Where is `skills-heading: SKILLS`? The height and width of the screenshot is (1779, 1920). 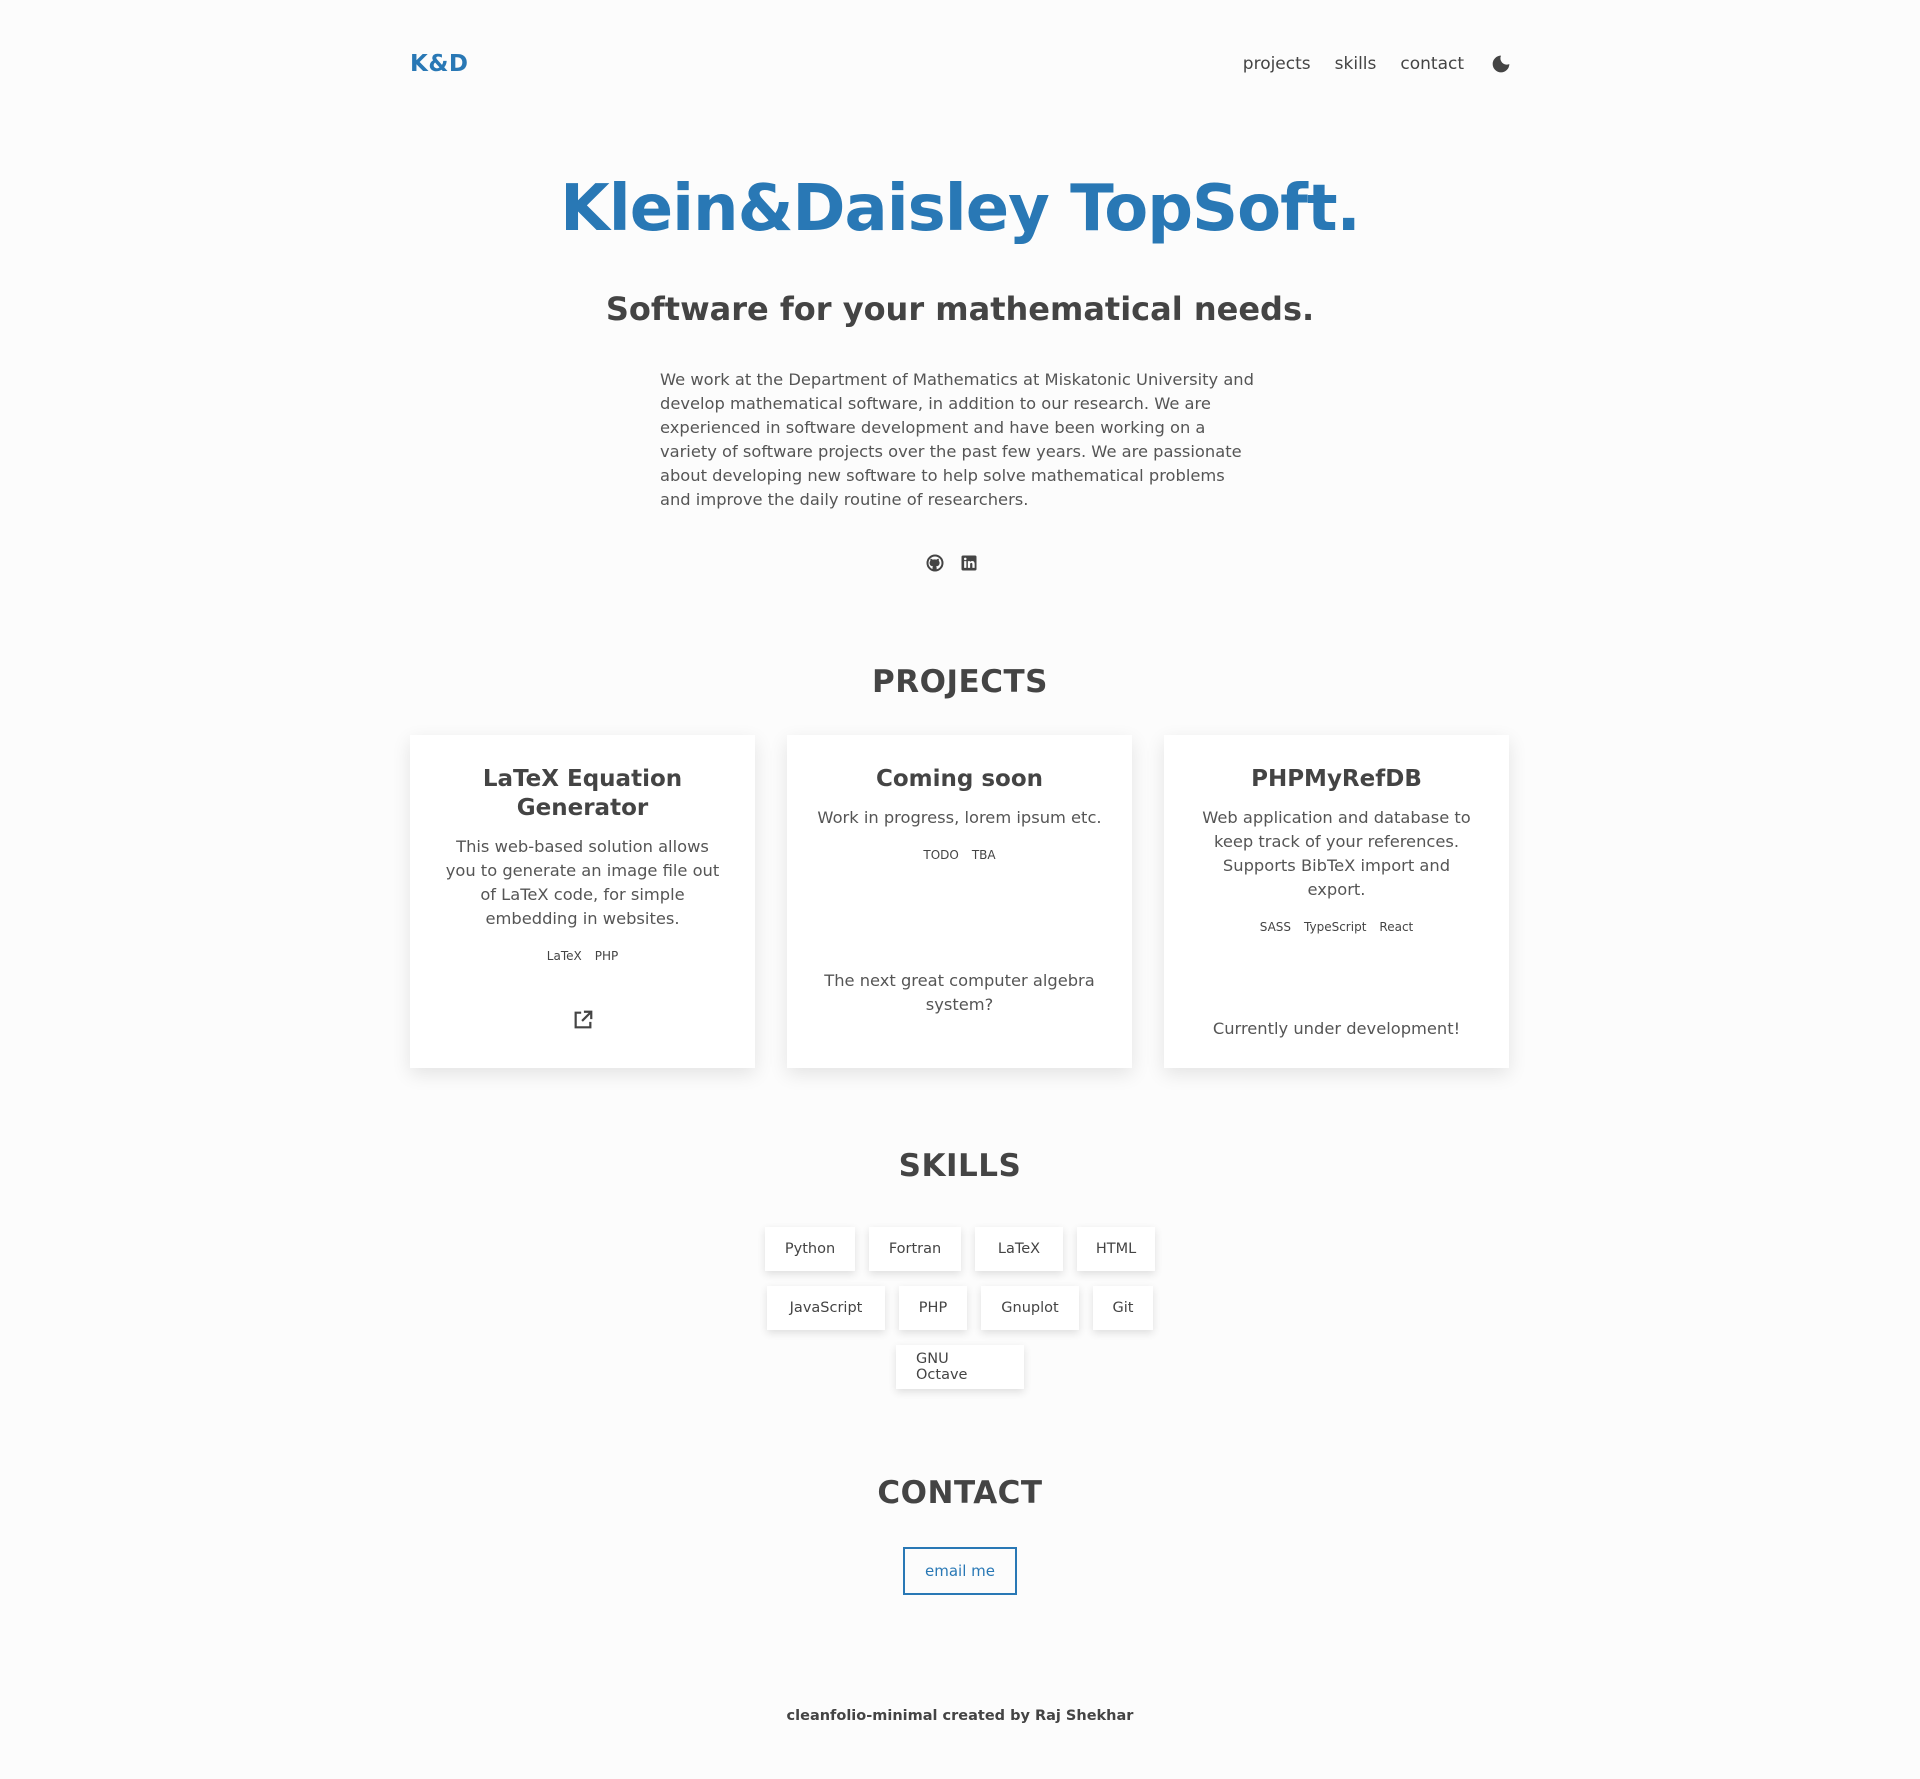 skills-heading: SKILLS is located at coordinates (960, 1166).